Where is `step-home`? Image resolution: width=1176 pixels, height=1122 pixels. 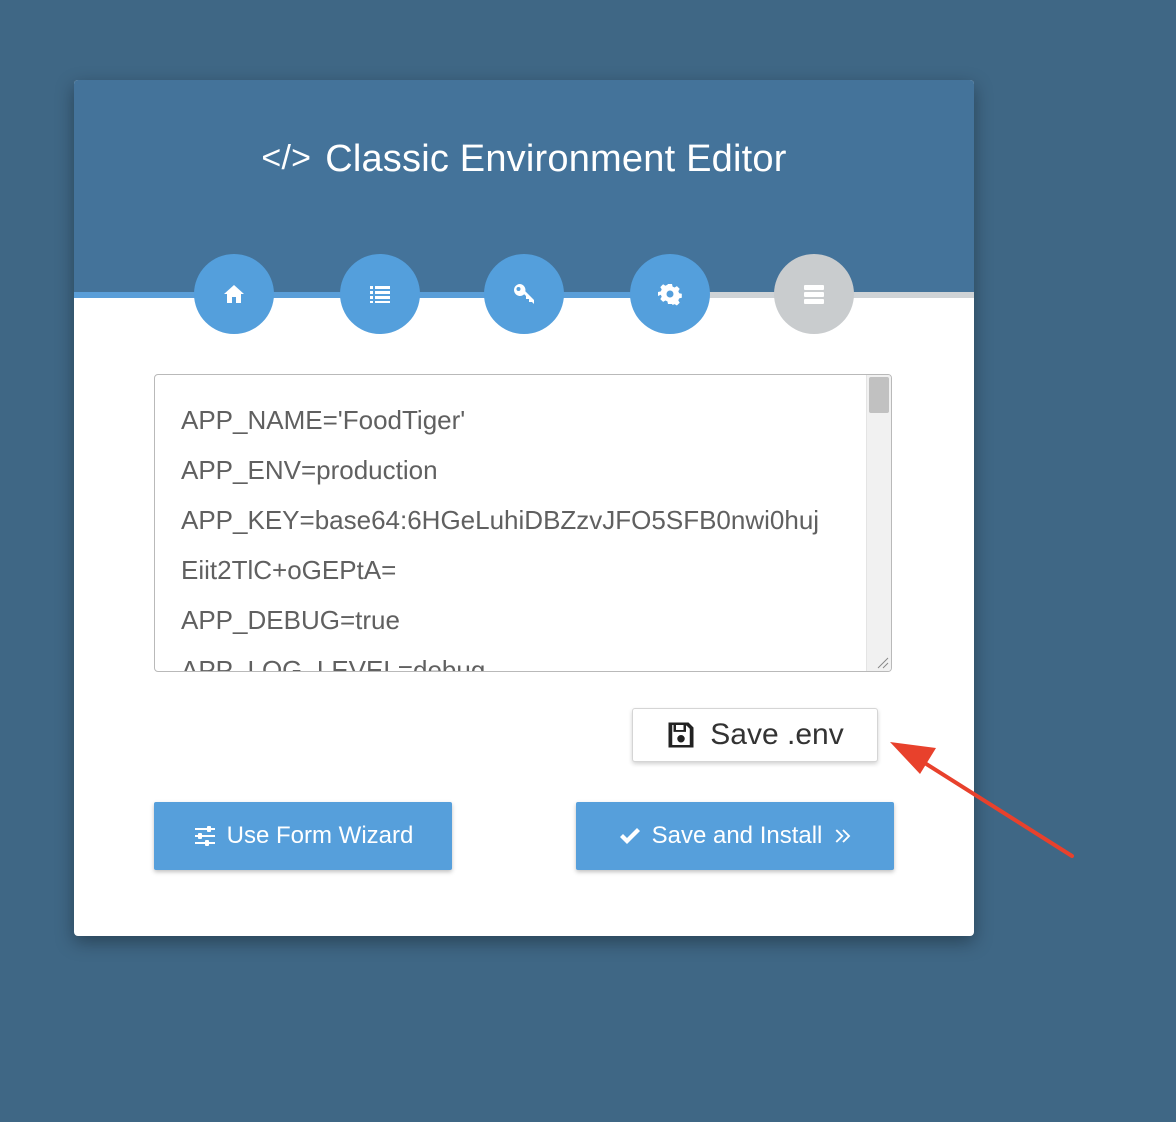 step-home is located at coordinates (234, 294).